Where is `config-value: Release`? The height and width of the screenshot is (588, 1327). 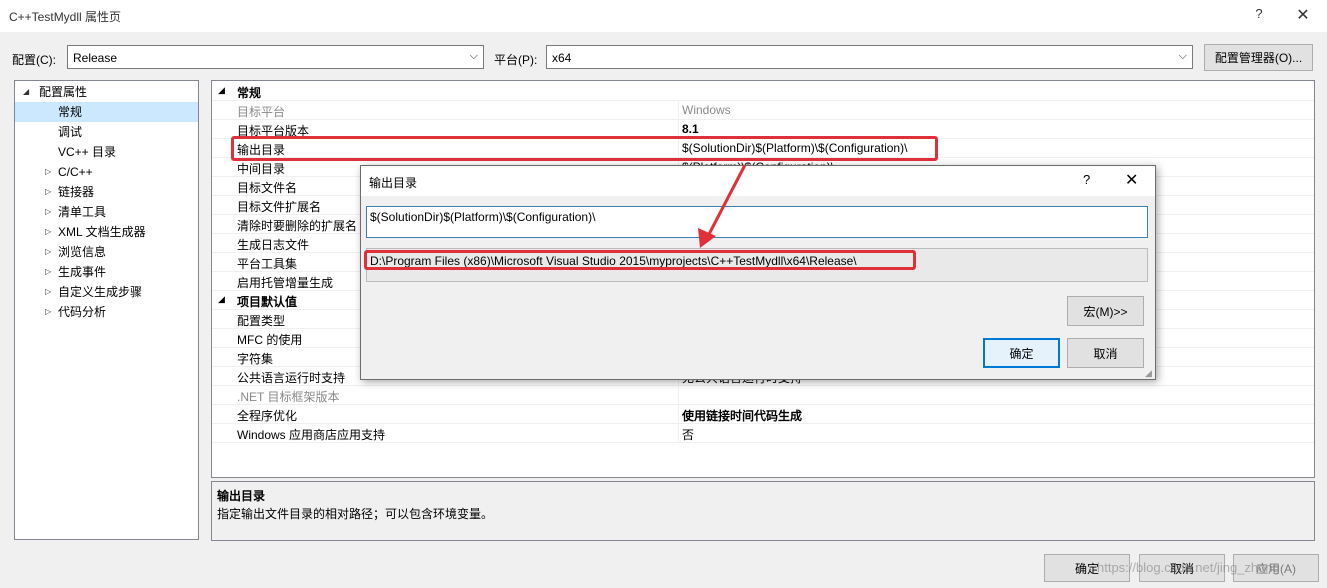 config-value: Release is located at coordinates (95, 58).